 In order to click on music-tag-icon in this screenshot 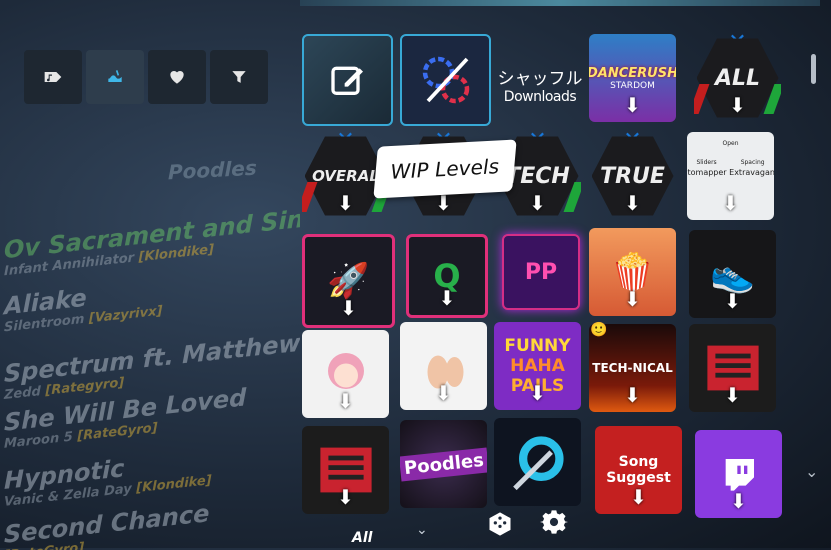, I will do `click(53, 77)`.